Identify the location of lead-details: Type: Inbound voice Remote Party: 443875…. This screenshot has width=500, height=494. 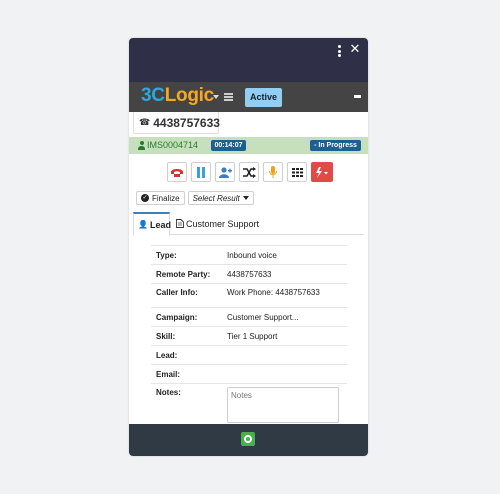
(249, 334).